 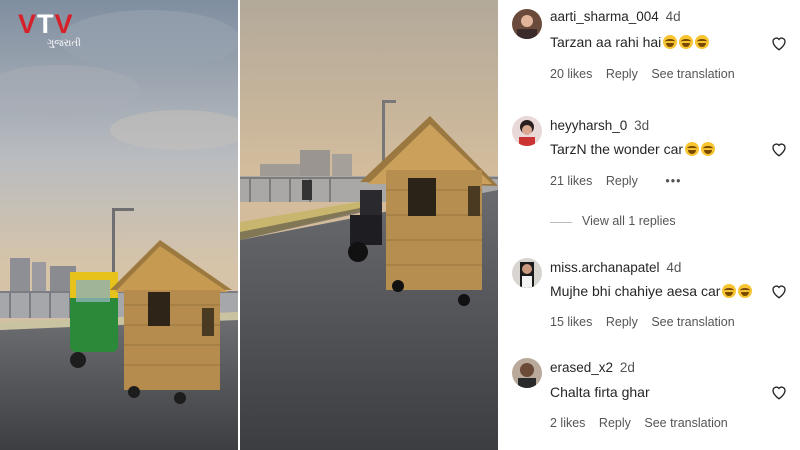 What do you see at coordinates (615, 16) in the screenshot?
I see `comment-username: aarti_sharma_004 4d` at bounding box center [615, 16].